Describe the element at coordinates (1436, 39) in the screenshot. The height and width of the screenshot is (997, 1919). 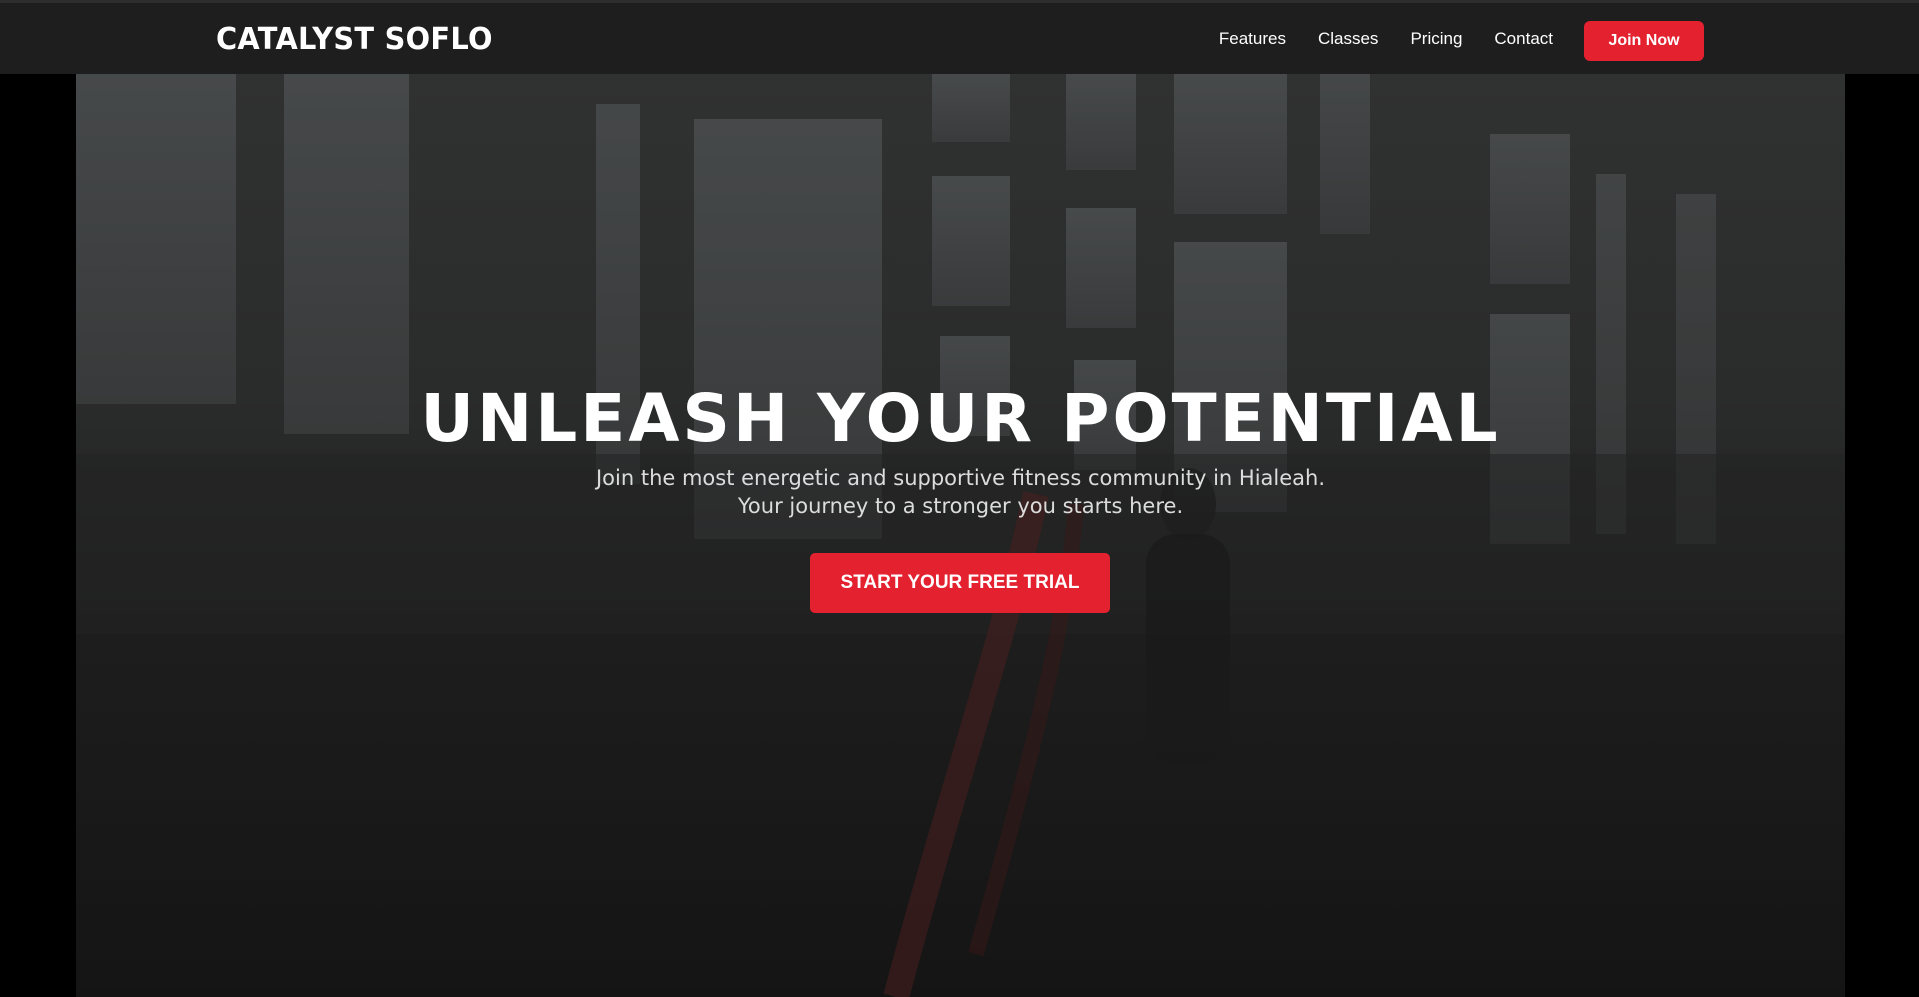
I see `nav-link-pricing: Pricing` at that location.